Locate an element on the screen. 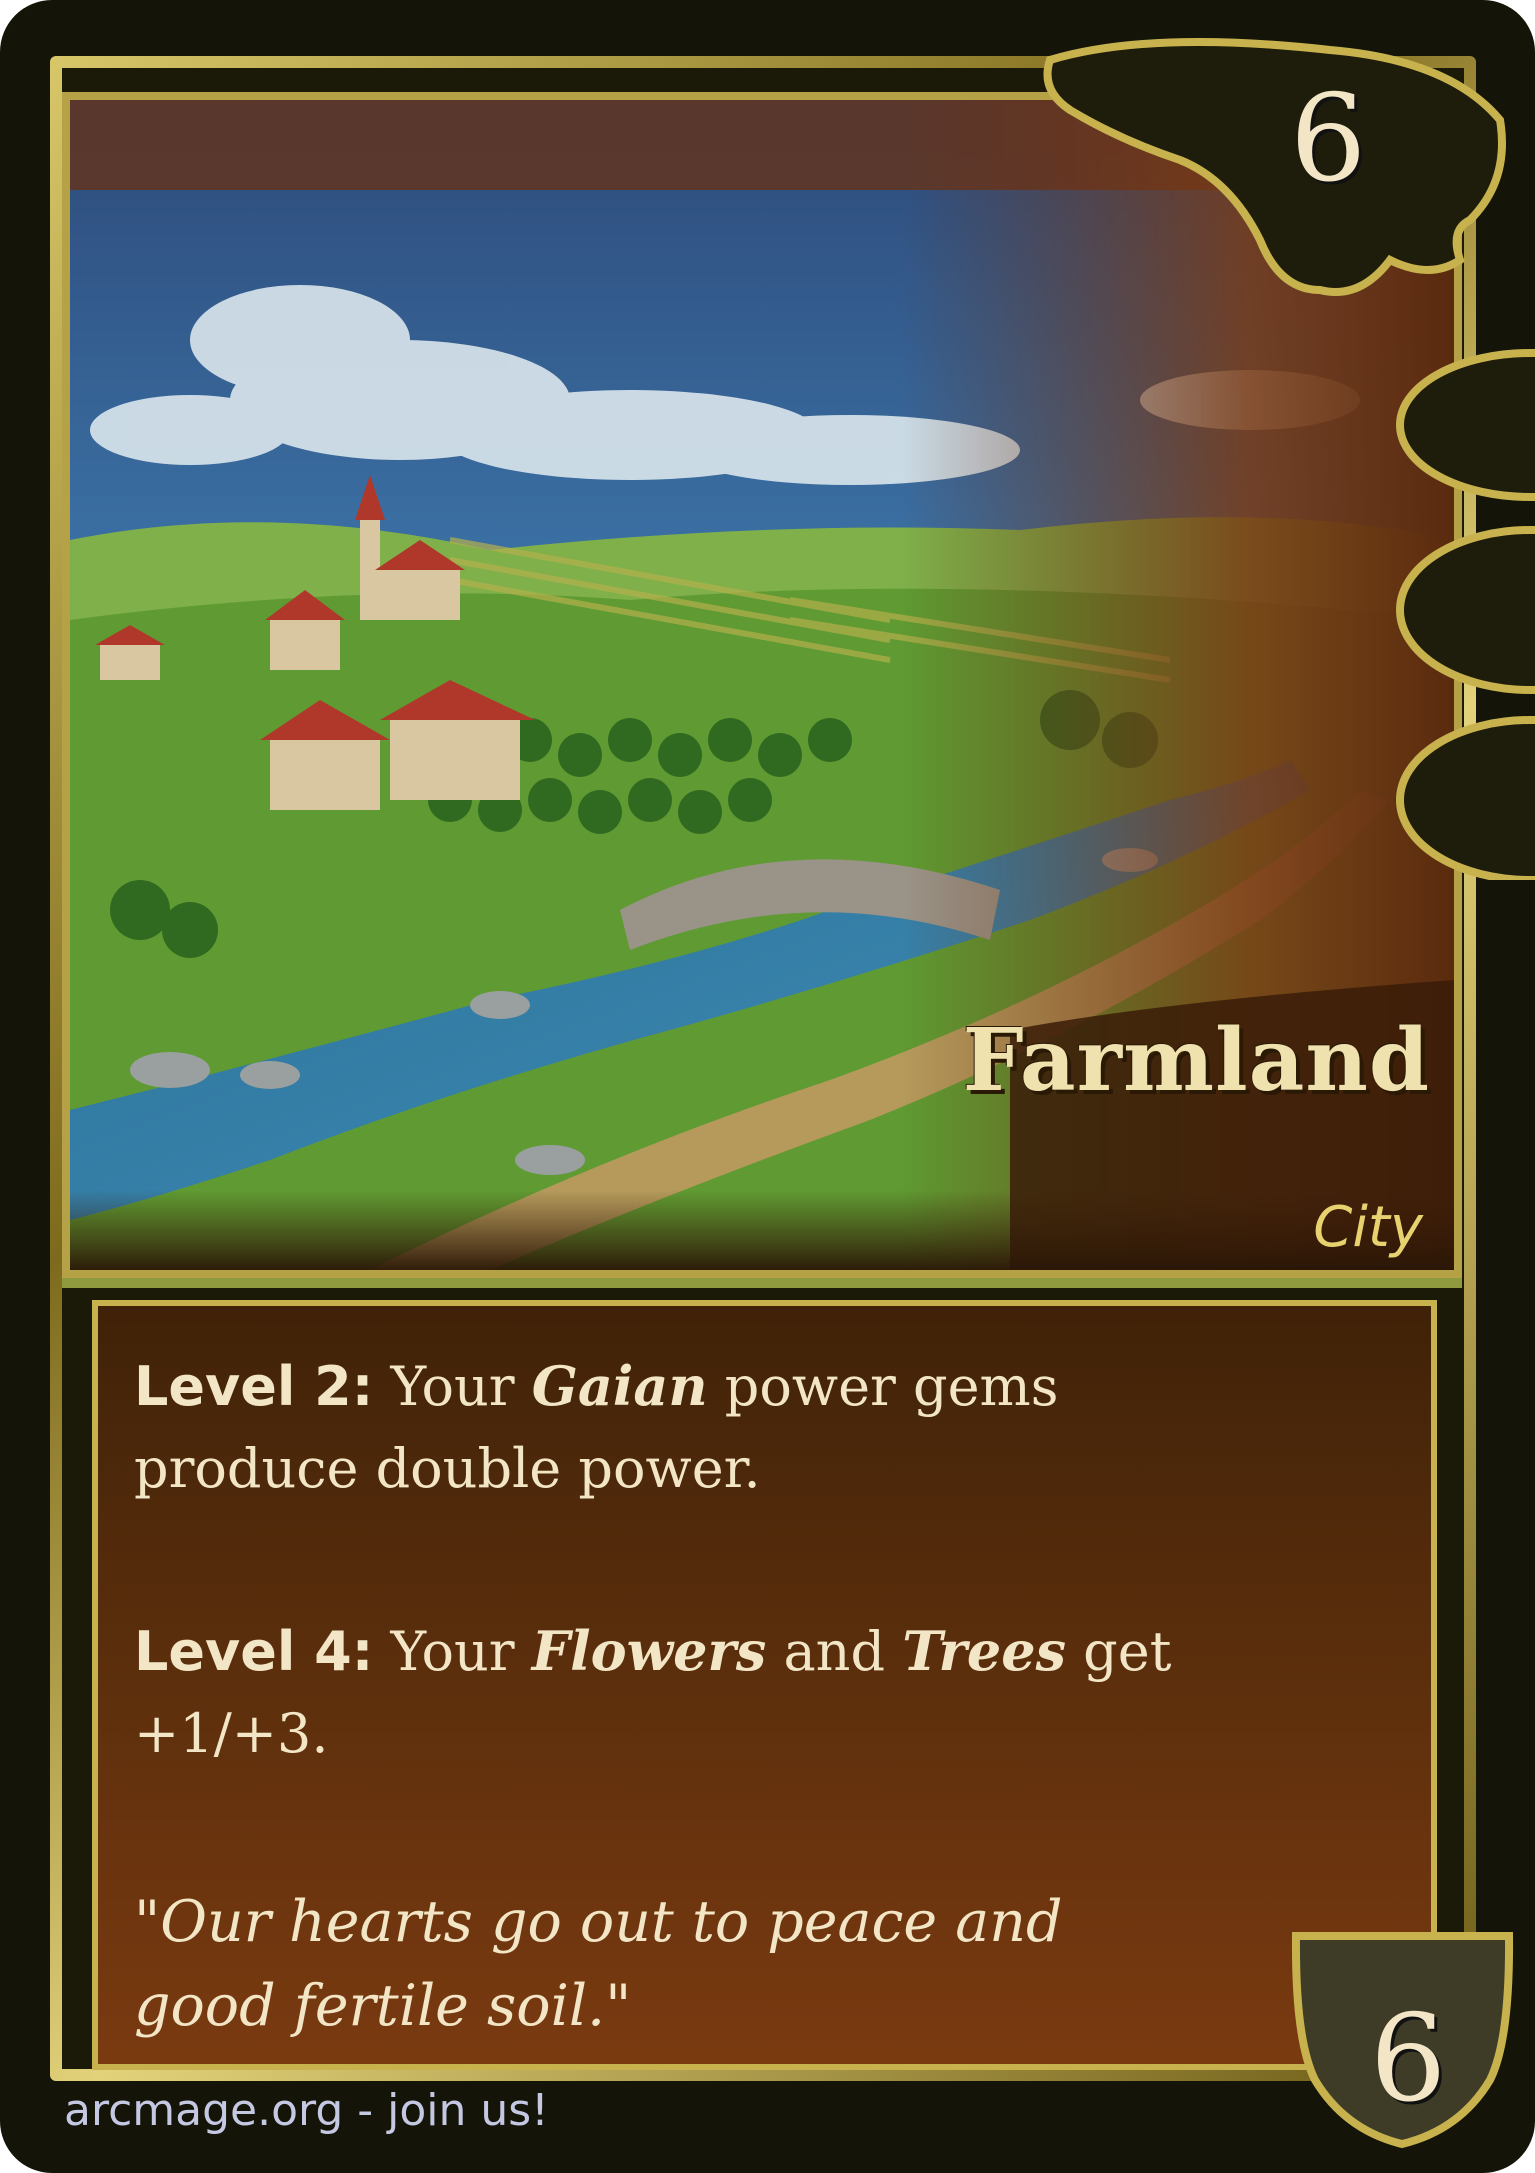 This screenshot has height=2173, width=1535. card-name: Farmland is located at coordinates (1196, 1060).